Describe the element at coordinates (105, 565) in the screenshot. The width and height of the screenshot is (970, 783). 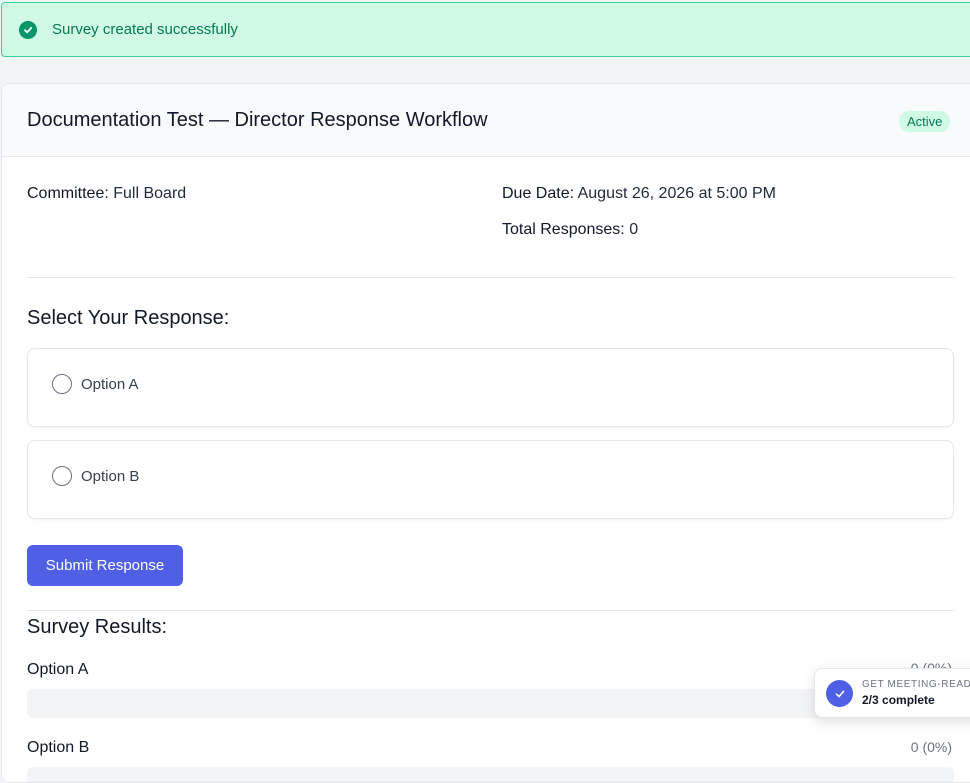
I see `submit-response-button: Submit Response` at that location.